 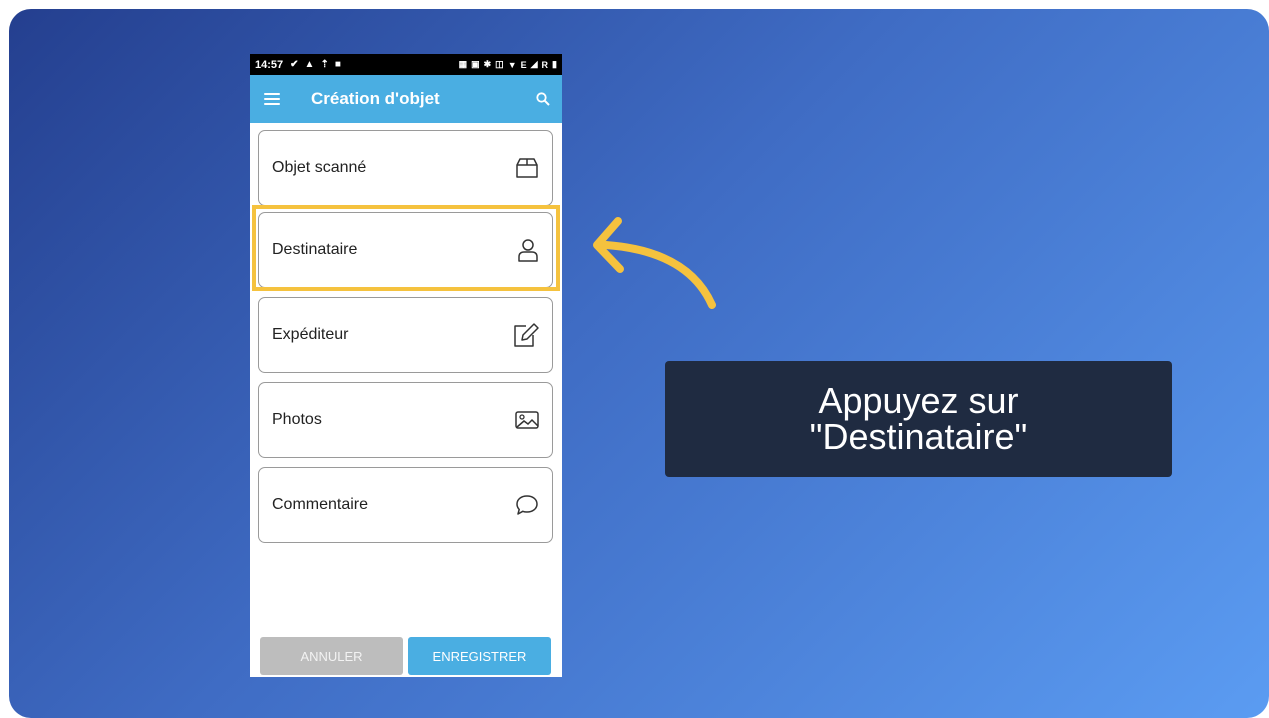 What do you see at coordinates (405, 420) in the screenshot?
I see `item-photos: Photos` at bounding box center [405, 420].